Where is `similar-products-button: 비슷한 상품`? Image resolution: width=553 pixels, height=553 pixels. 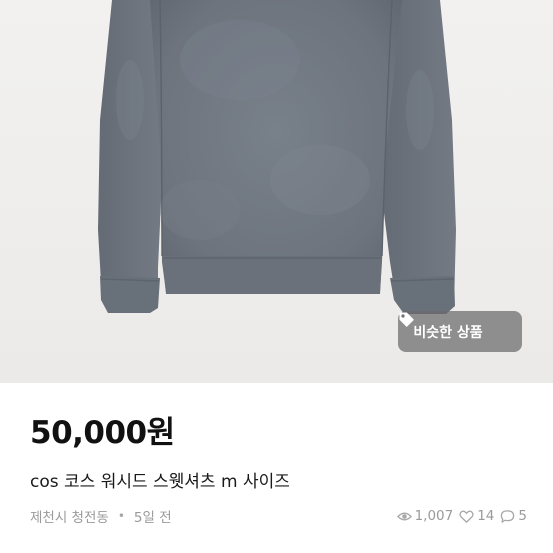 similar-products-button: 비슷한 상품 is located at coordinates (460, 331).